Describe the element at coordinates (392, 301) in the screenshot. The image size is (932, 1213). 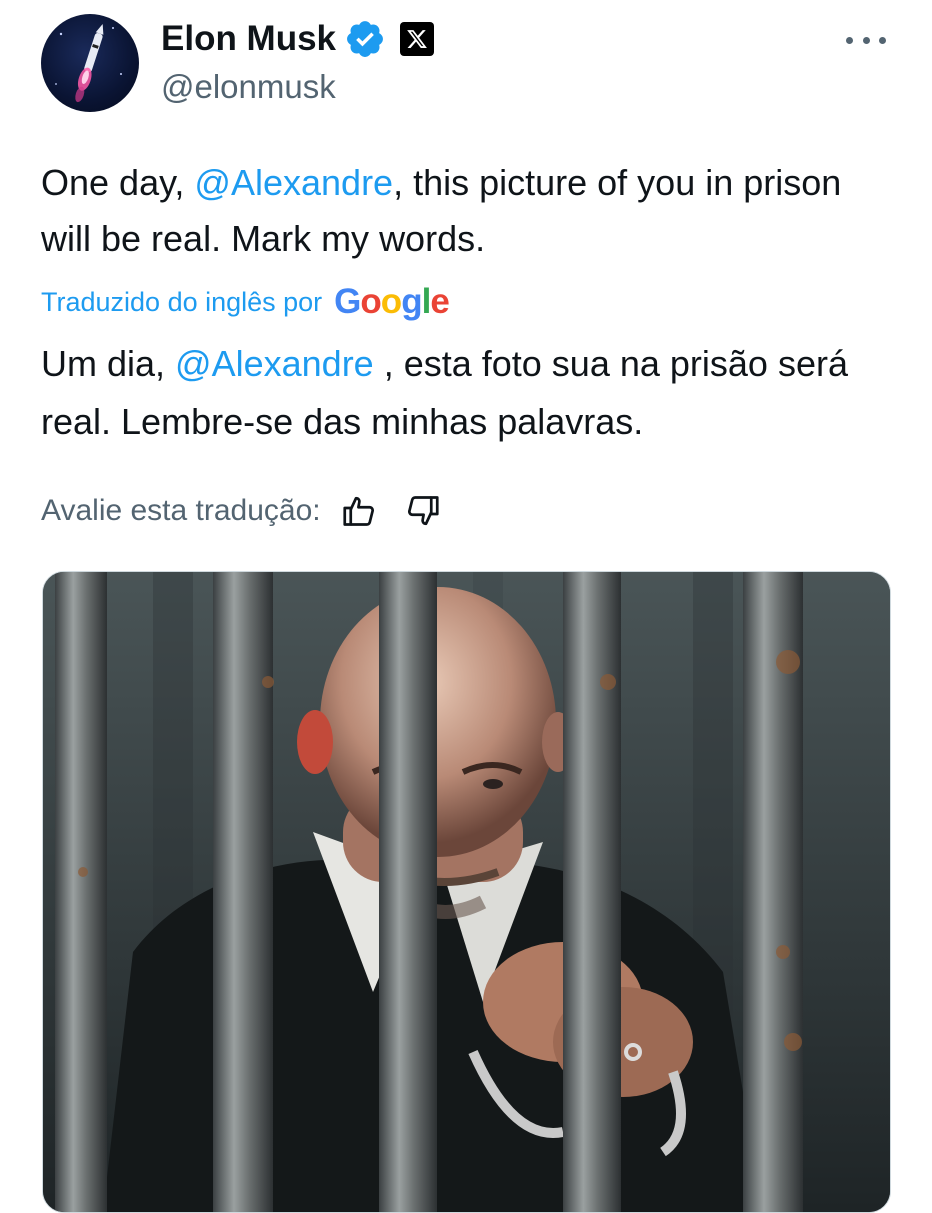
I see `google-logo: Google` at that location.